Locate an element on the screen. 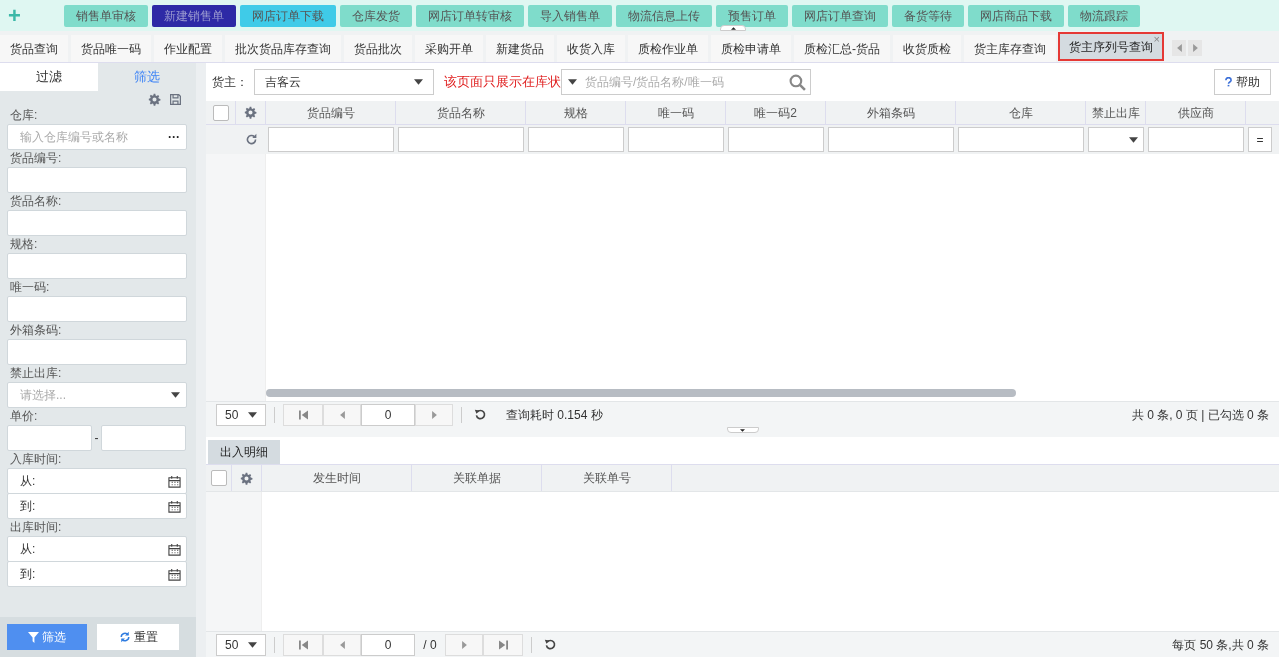  search-field: 货品编号/货品名称/唯一码 is located at coordinates (686, 82).